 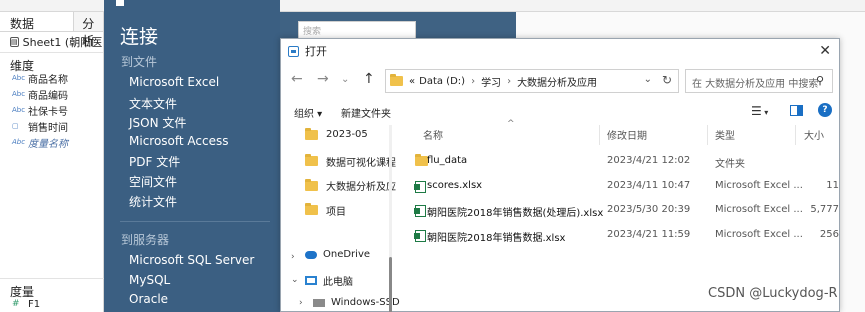 What do you see at coordinates (311, 280) in the screenshot?
I see `computer-icon` at bounding box center [311, 280].